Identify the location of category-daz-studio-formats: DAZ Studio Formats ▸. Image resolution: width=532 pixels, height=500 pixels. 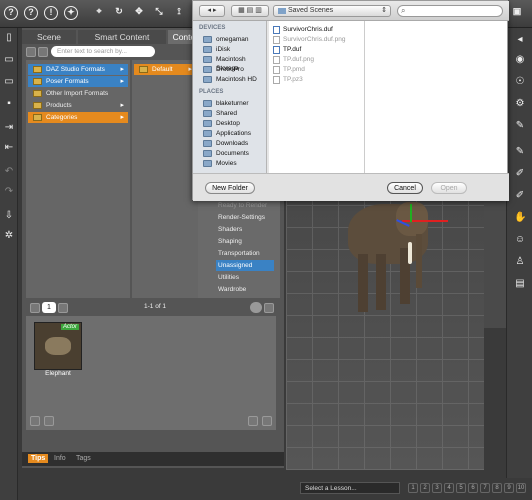
(78, 69).